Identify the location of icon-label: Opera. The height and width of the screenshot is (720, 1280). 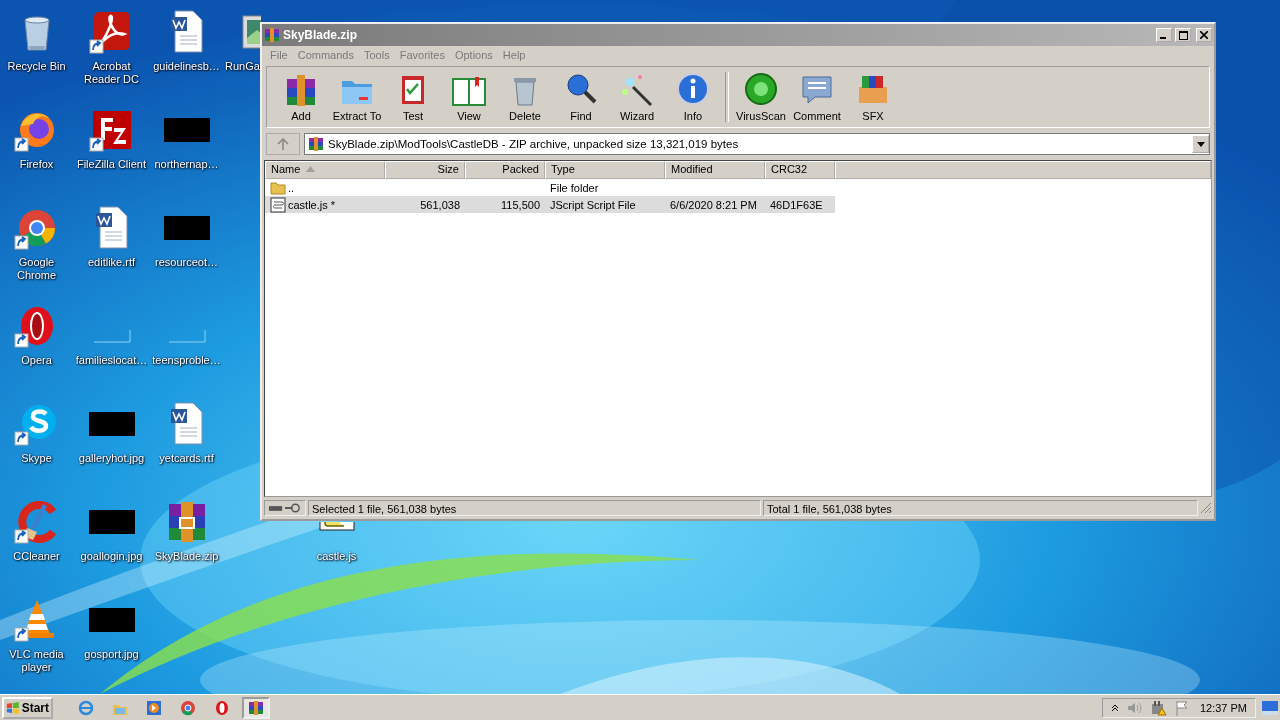
(36, 360).